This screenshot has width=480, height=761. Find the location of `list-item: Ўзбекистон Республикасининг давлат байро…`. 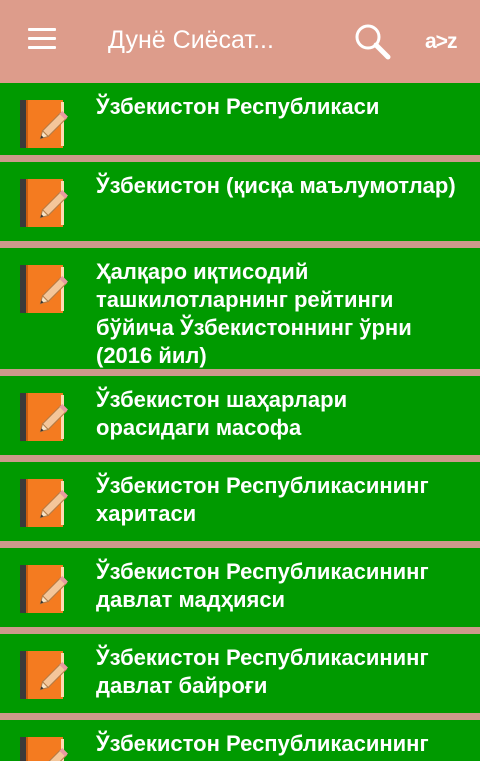

list-item: Ўзбекистон Республикасининг давлат байро… is located at coordinates (240, 673).